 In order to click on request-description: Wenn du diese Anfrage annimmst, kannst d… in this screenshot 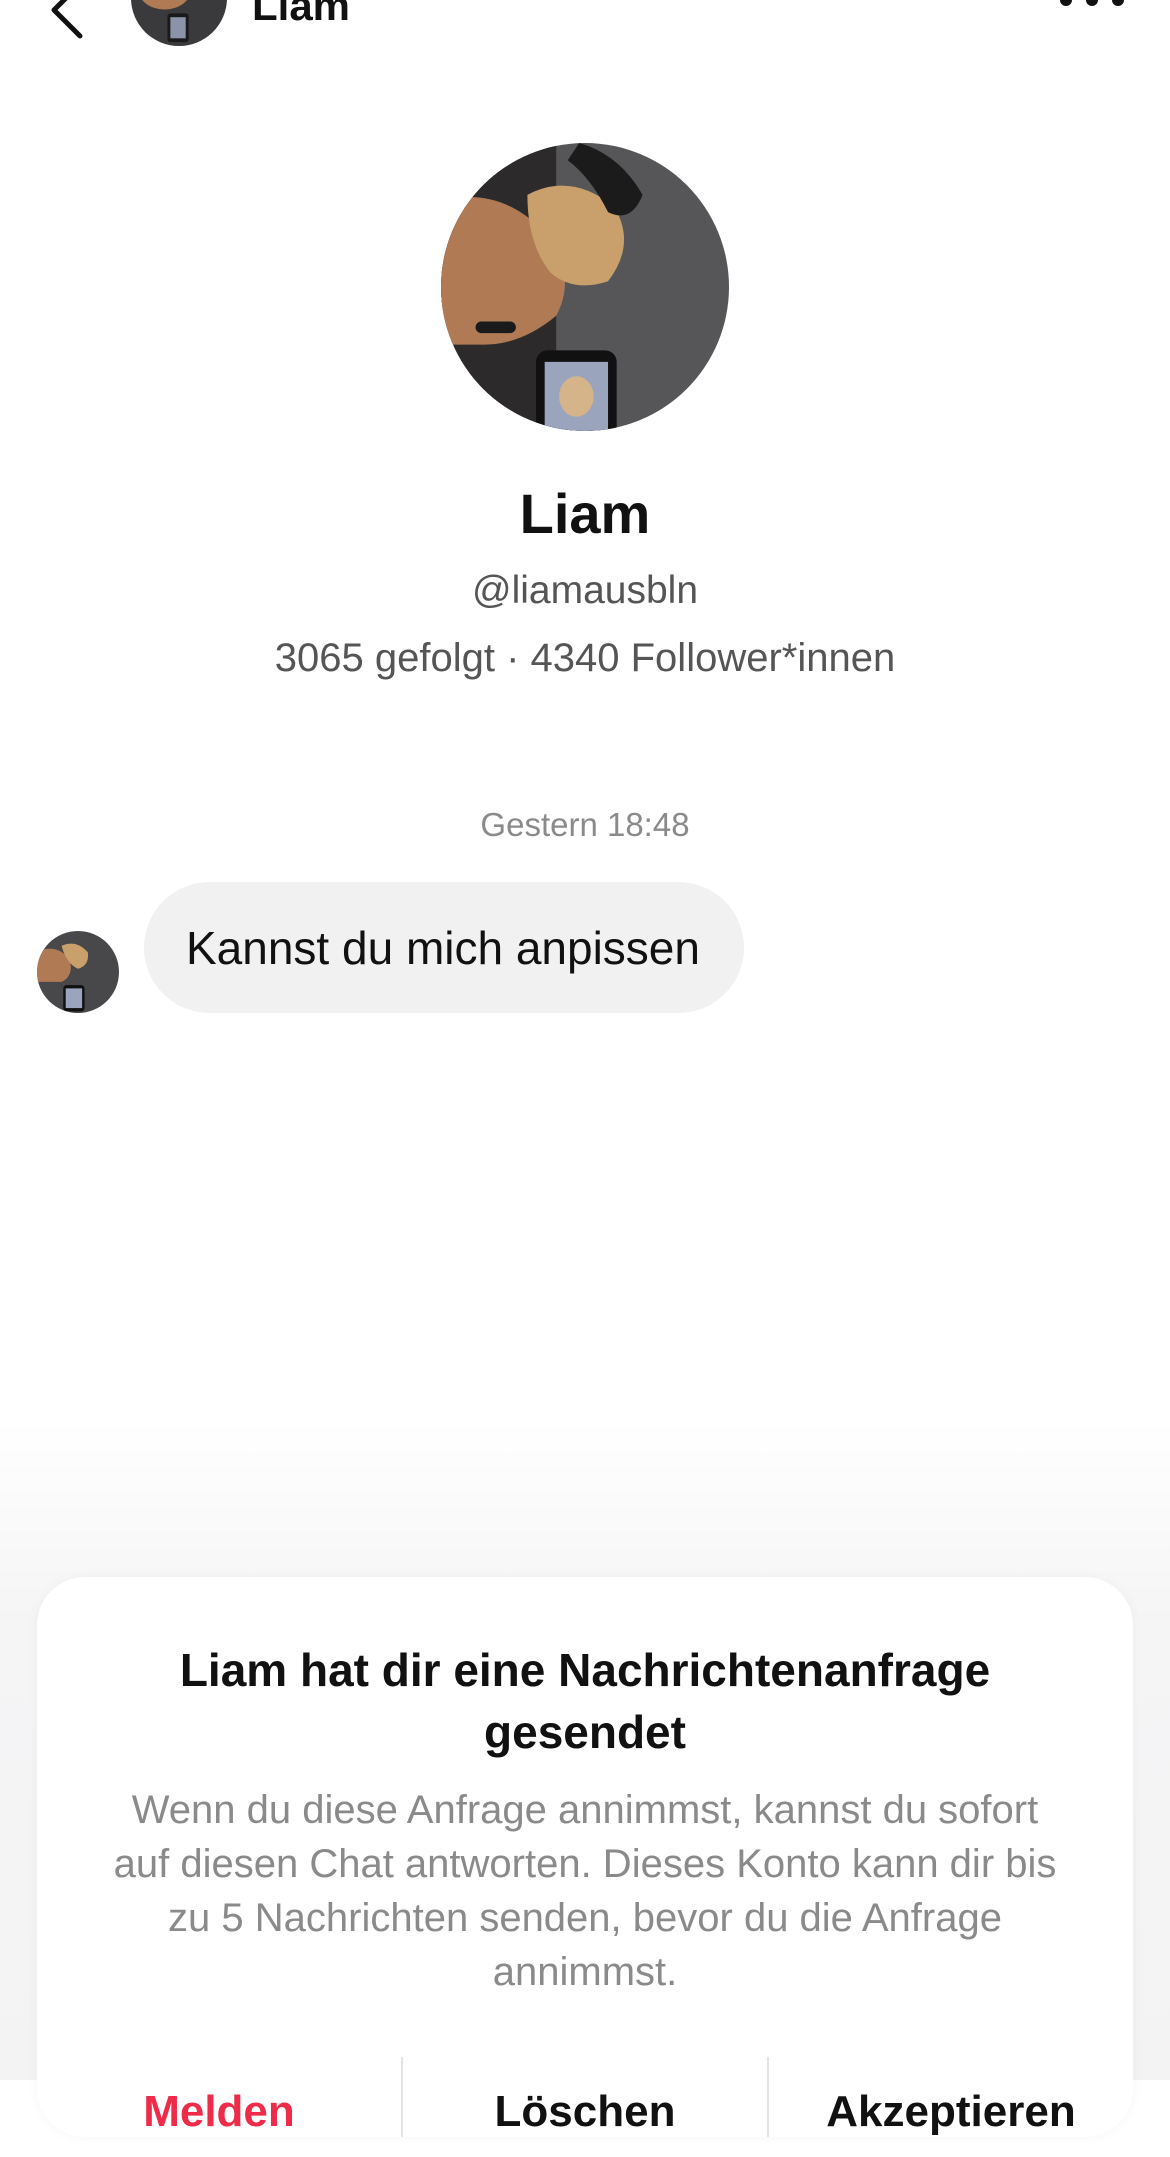, I will do `click(585, 1891)`.